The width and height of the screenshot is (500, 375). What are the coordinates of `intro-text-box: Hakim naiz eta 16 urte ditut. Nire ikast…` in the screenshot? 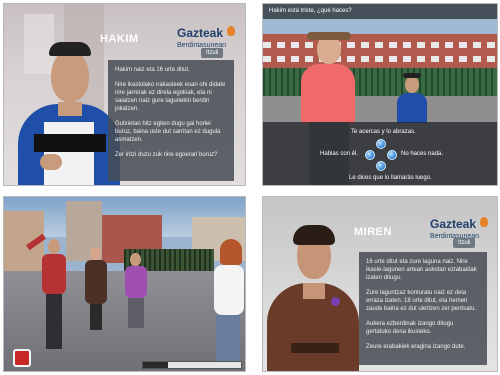 It's located at (171, 120).